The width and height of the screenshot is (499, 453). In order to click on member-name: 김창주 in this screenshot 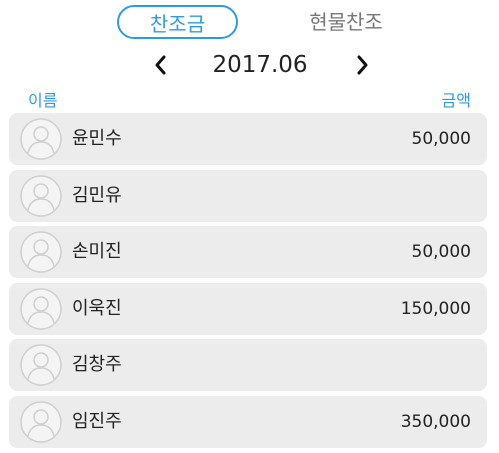, I will do `click(97, 365)`.